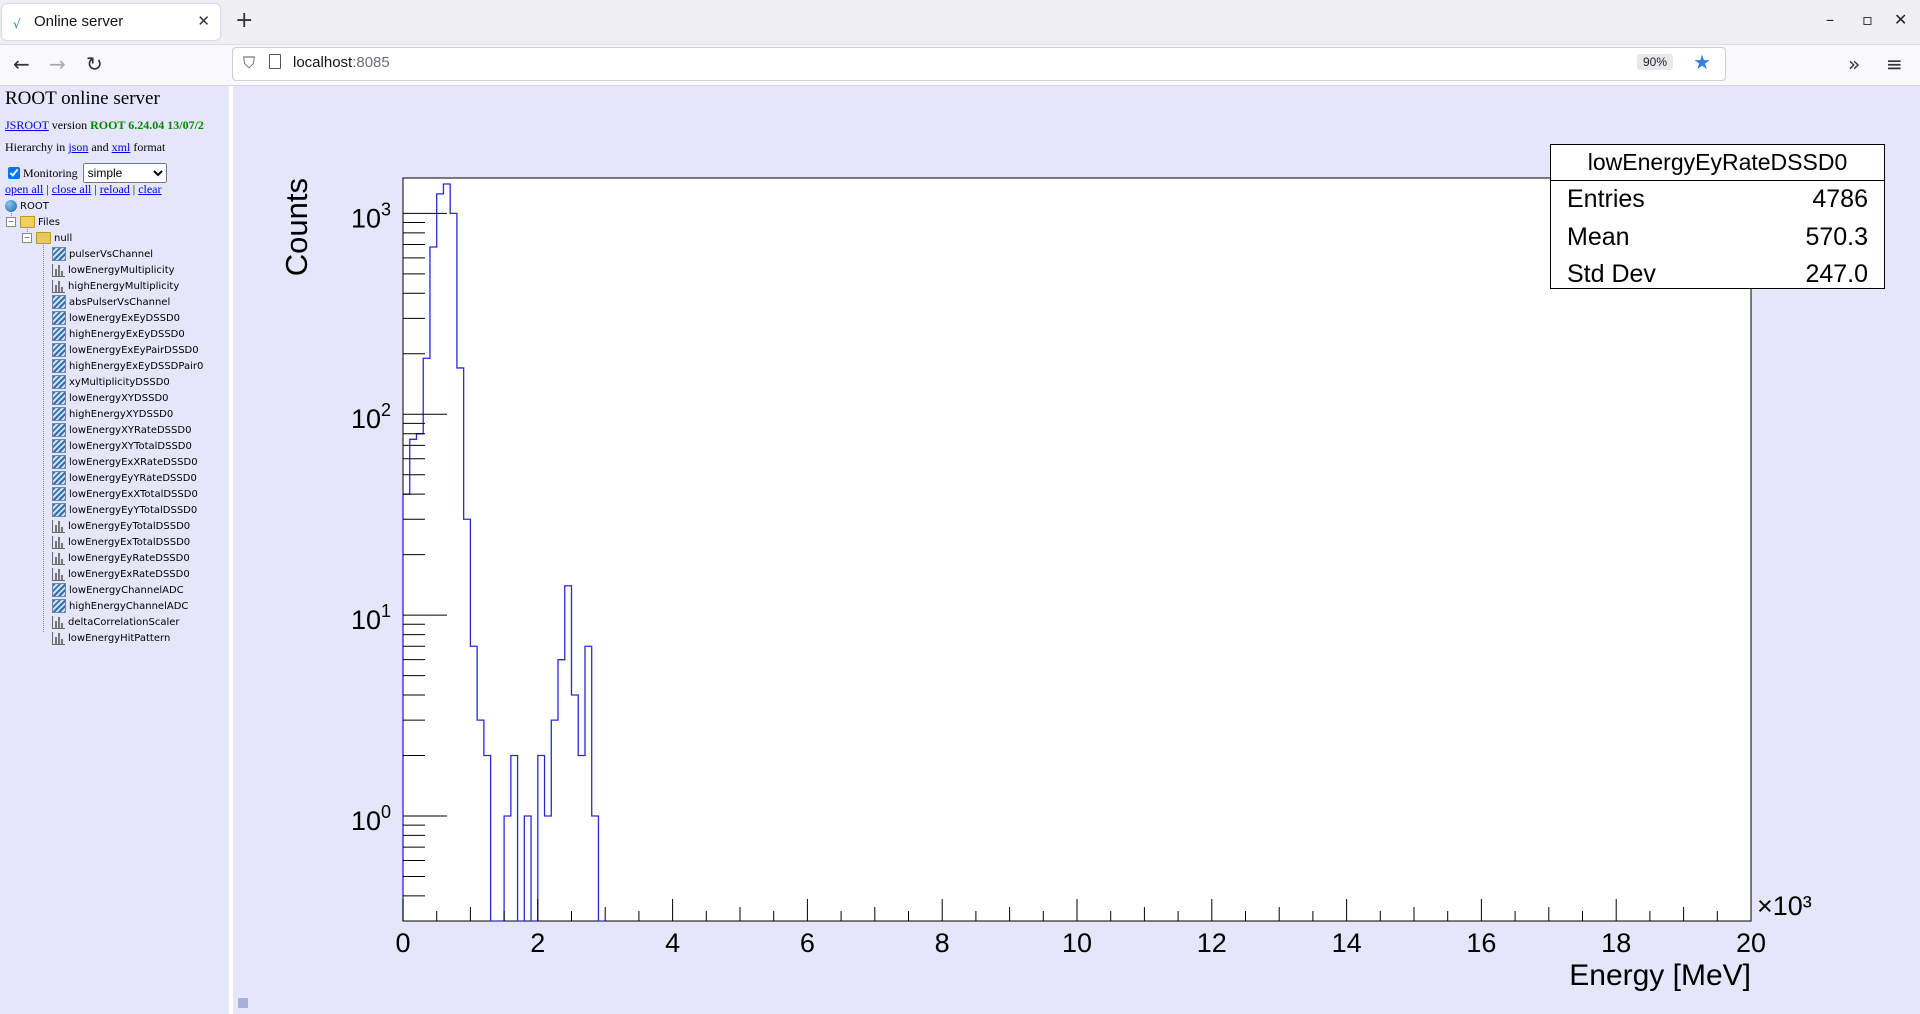  What do you see at coordinates (244, 20) in the screenshot?
I see `new-tab-icon: +` at bounding box center [244, 20].